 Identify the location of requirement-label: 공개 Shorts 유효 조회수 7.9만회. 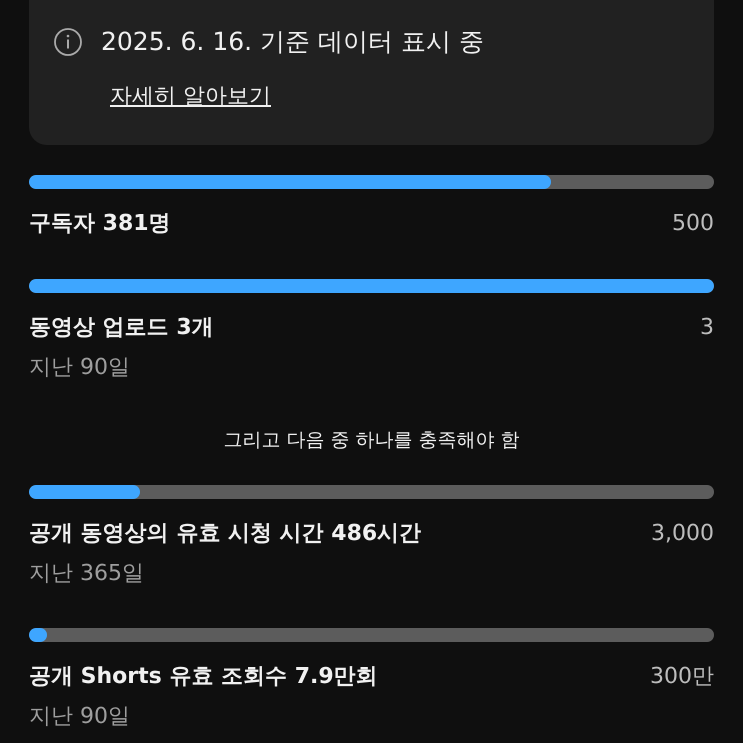
(203, 677).